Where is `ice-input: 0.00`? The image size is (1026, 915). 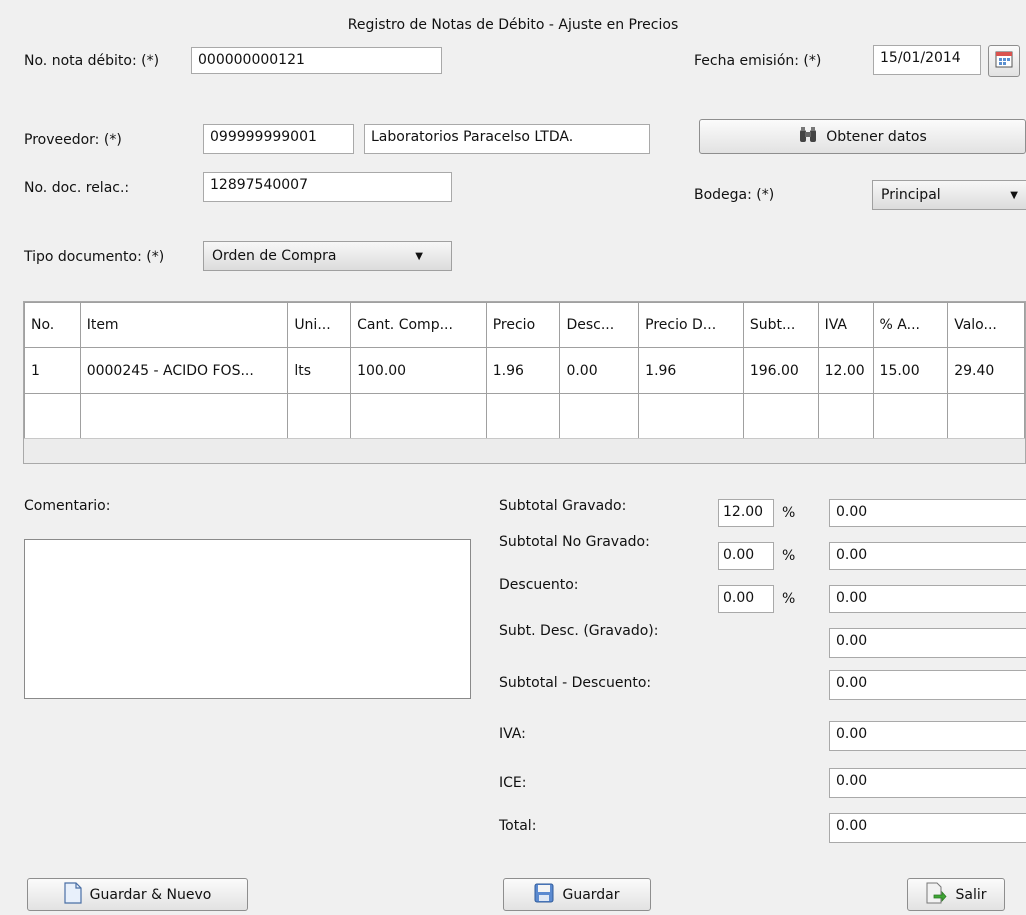 ice-input: 0.00 is located at coordinates (927, 783).